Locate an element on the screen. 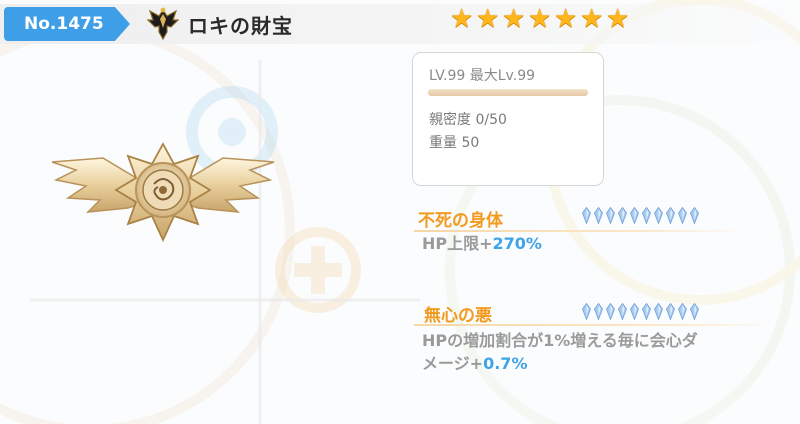 This screenshot has height=424, width=800. skill-1-desc-text: HP上限+ is located at coordinates (457, 243).